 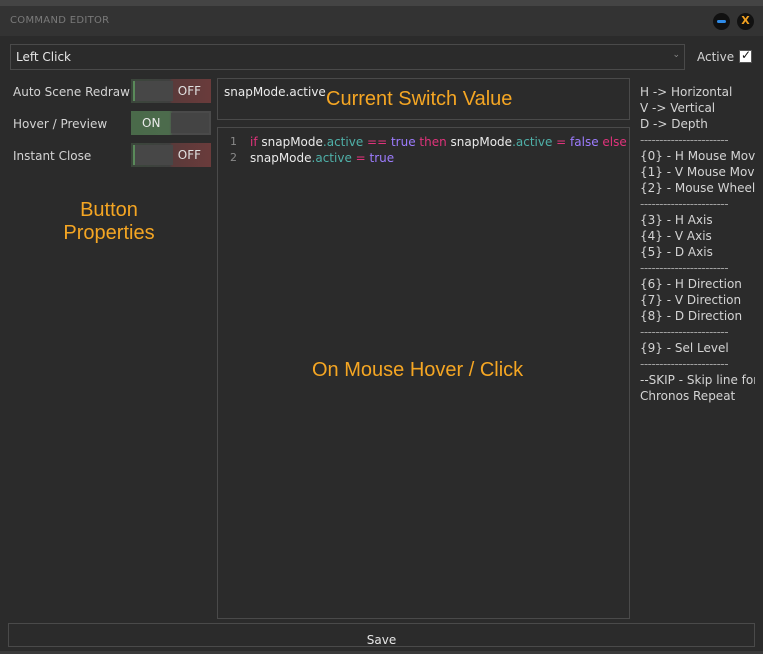 I want to click on instant-close-toggle: OFF, so click(x=171, y=155).